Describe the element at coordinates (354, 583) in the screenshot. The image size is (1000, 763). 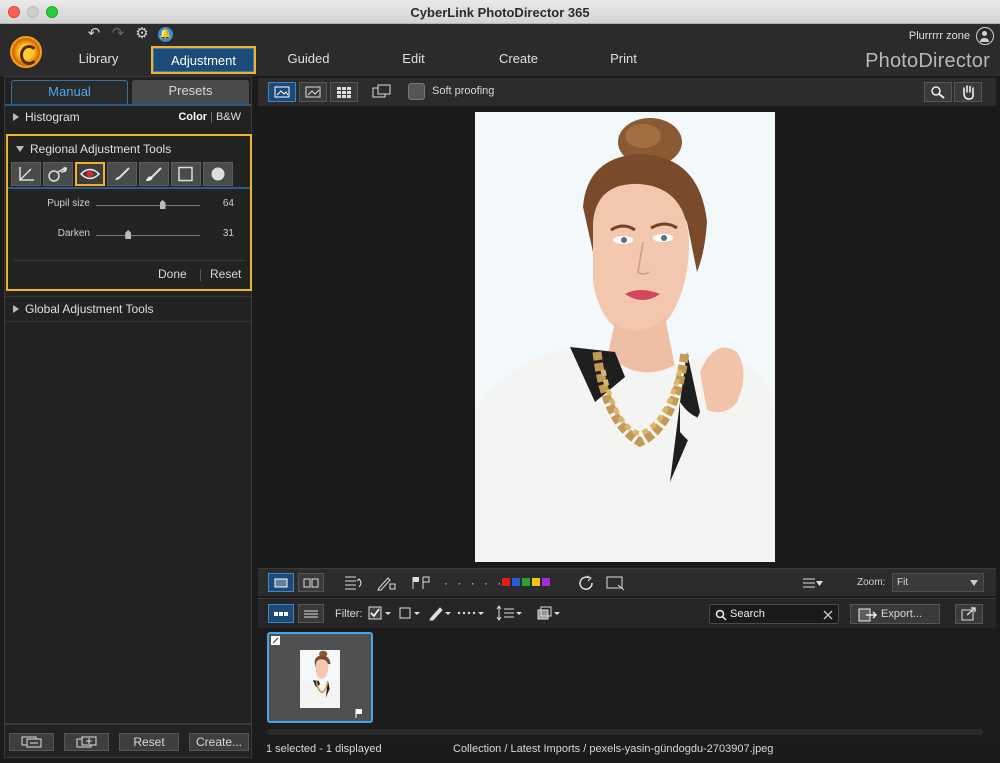
I see `reset-view-icon` at that location.